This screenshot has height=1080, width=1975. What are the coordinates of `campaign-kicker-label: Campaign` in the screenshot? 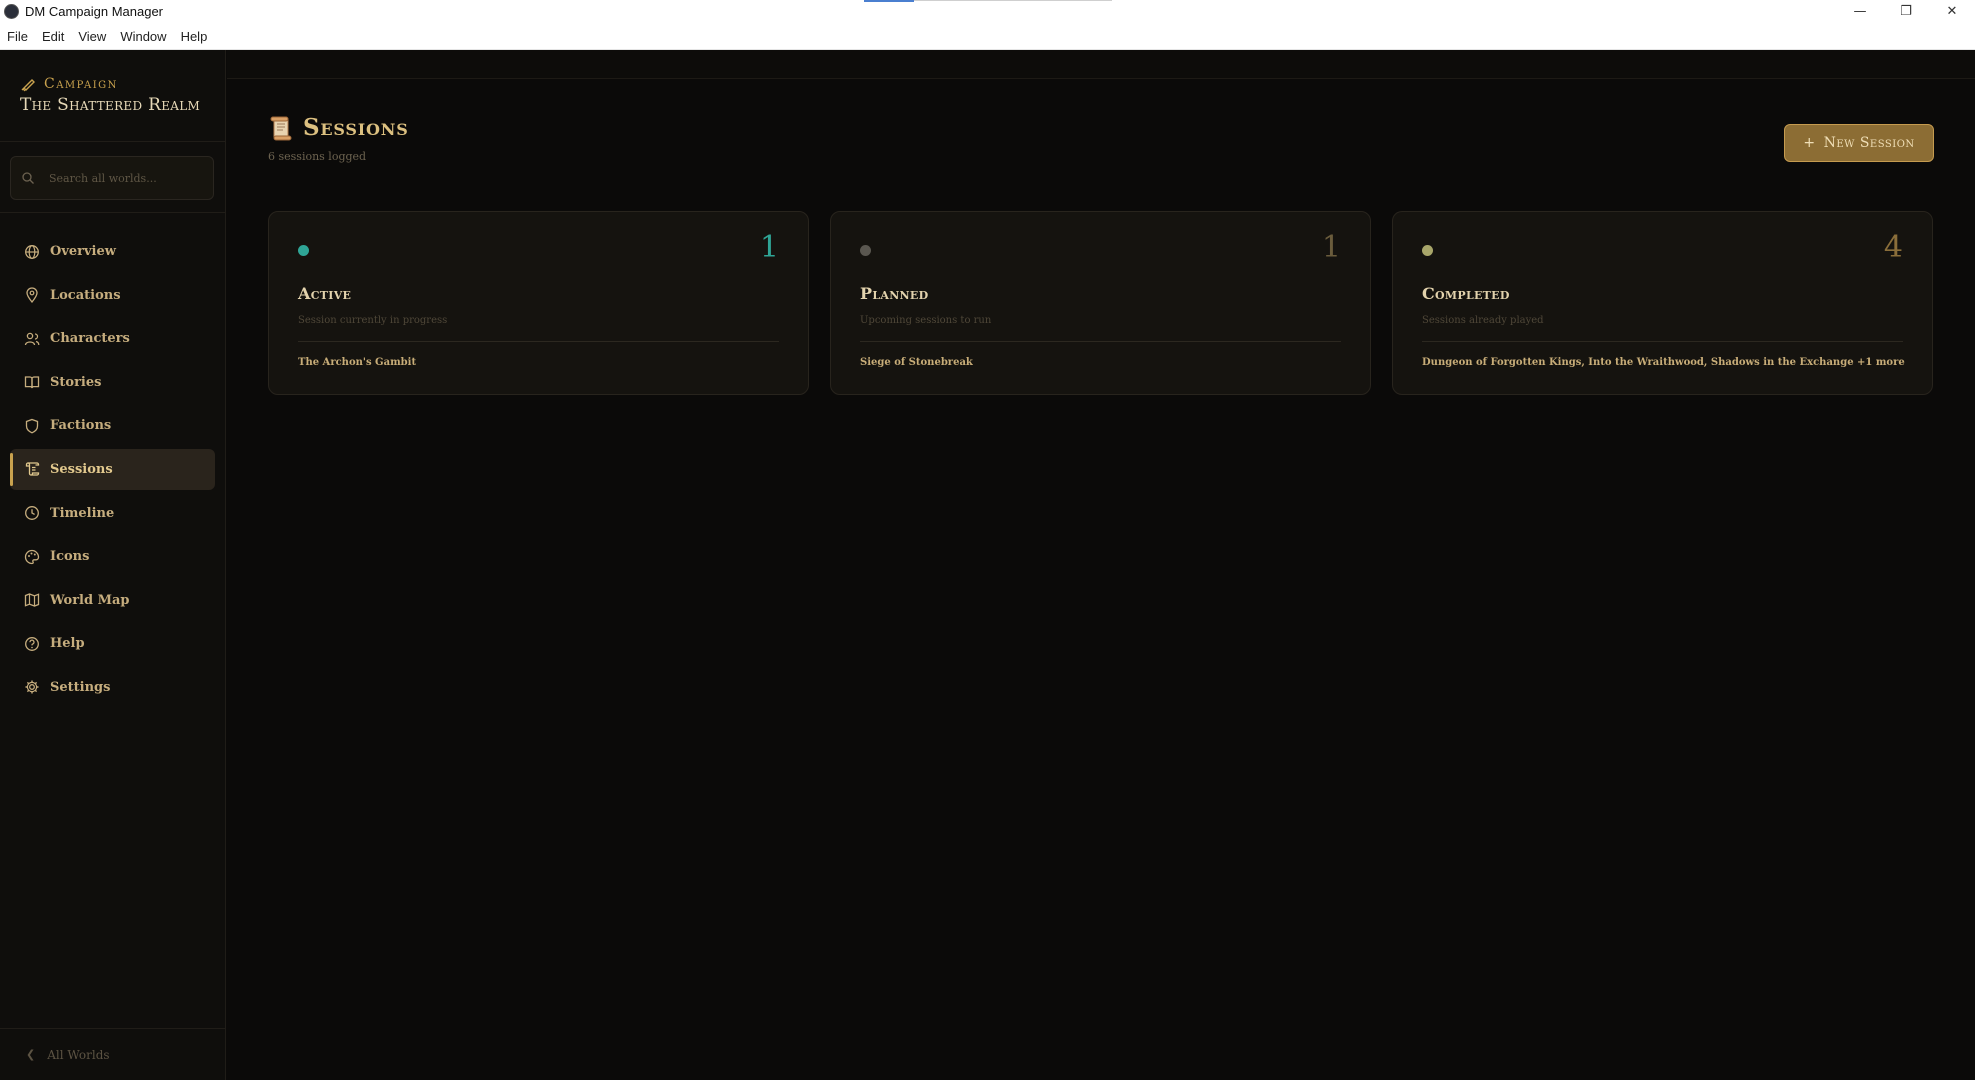 It's located at (81, 84).